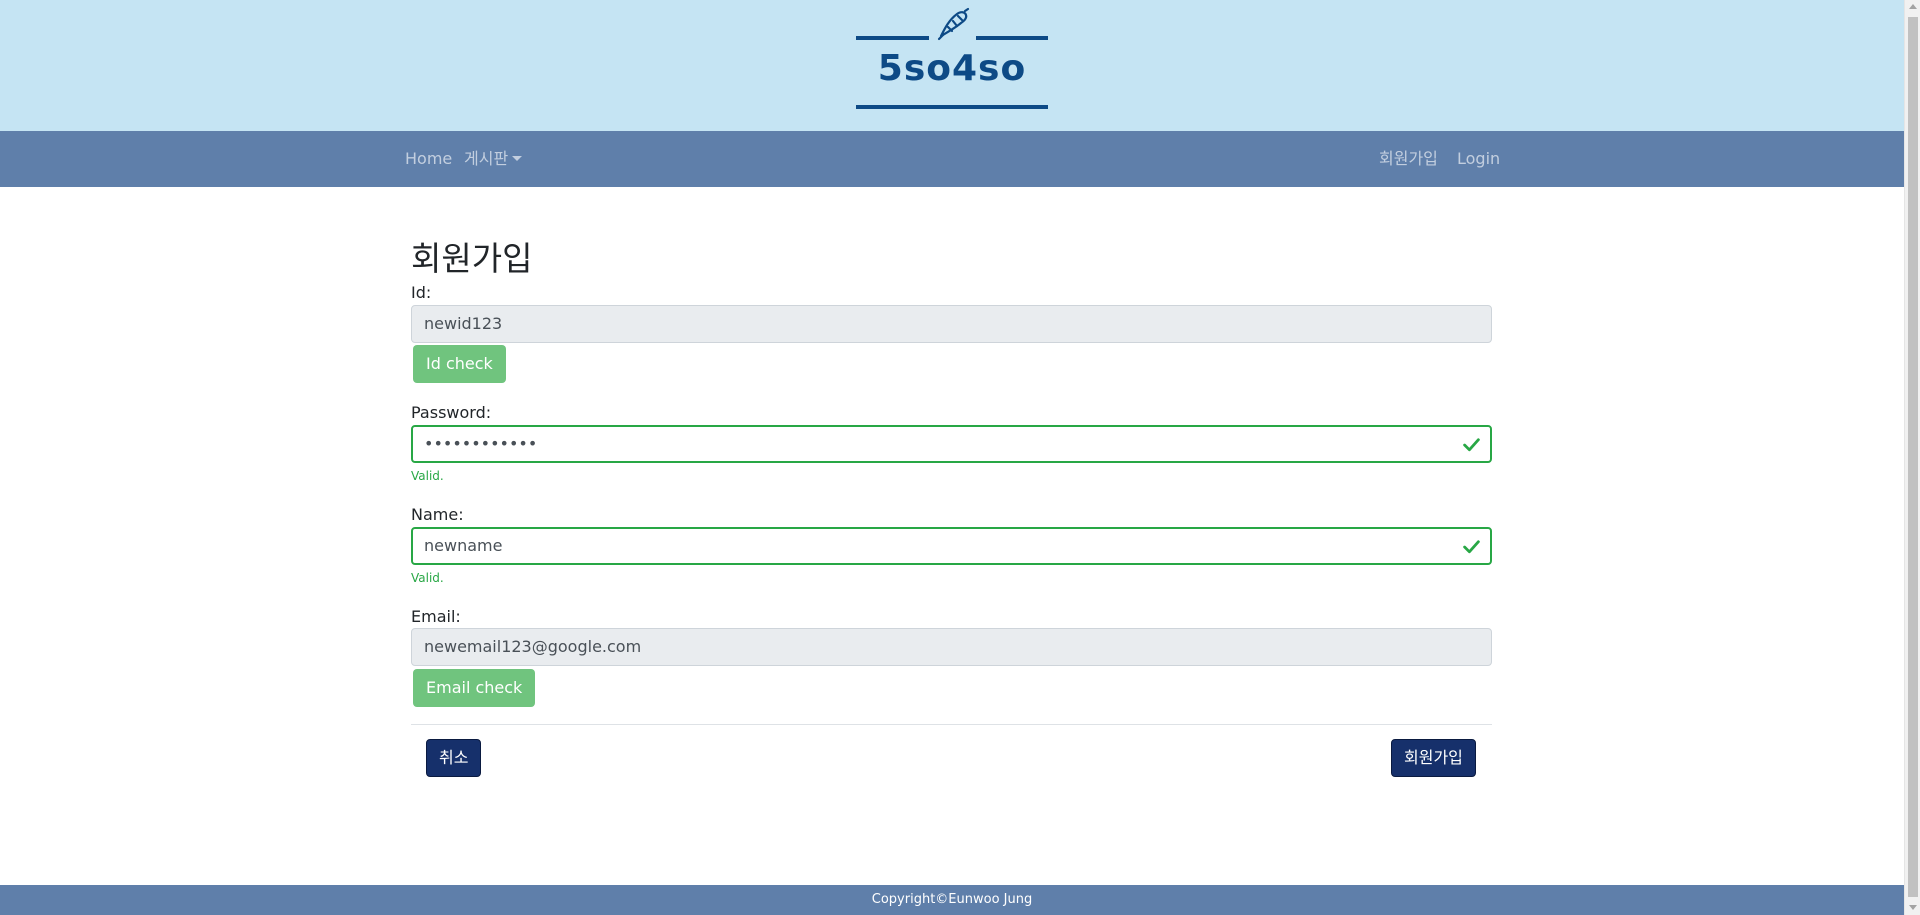 This screenshot has width=1920, height=915. I want to click on password-value: ••••••••••••, so click(481, 443).